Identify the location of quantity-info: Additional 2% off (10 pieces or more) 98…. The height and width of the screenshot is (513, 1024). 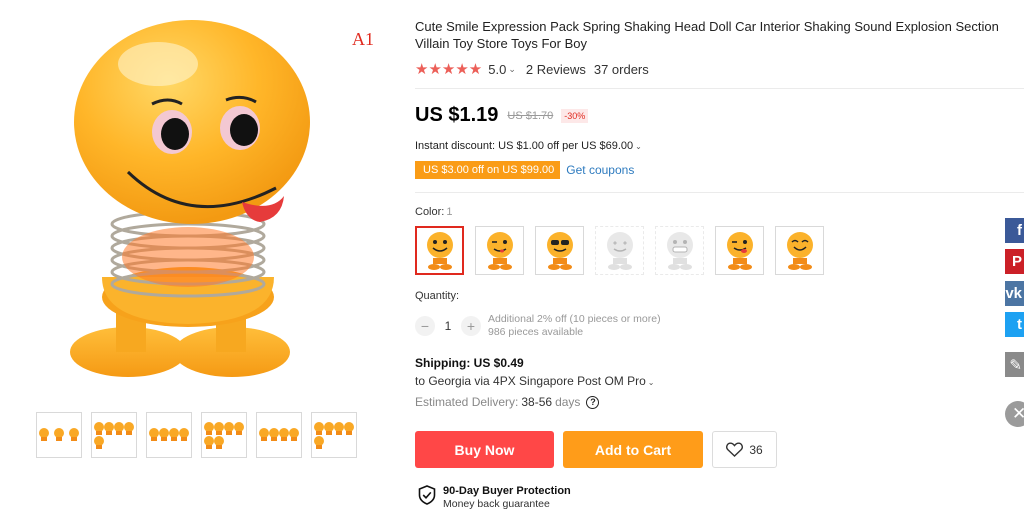
(574, 326).